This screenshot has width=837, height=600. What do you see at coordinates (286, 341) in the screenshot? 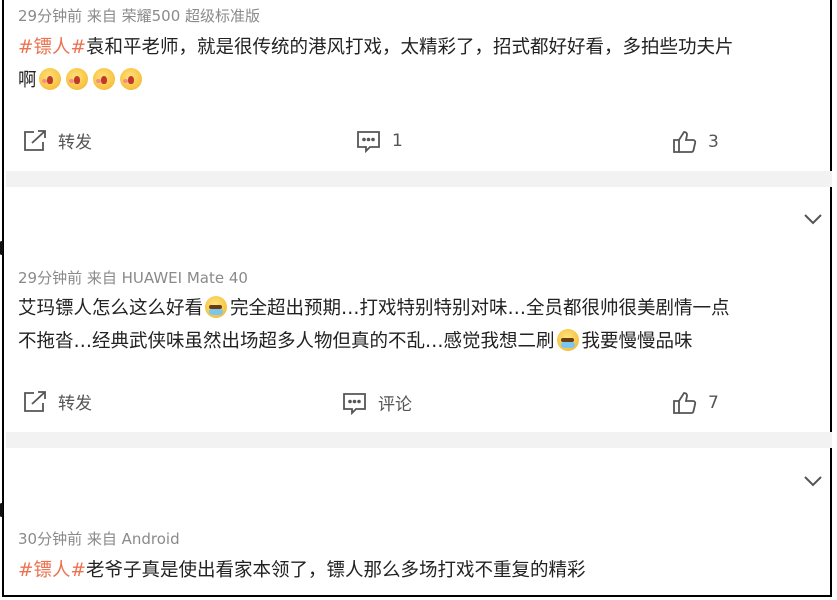
I see `comment-body: 不拖沓…经典武侠味虽然出场超多人物但真的不乱…感觉我想二刷` at bounding box center [286, 341].